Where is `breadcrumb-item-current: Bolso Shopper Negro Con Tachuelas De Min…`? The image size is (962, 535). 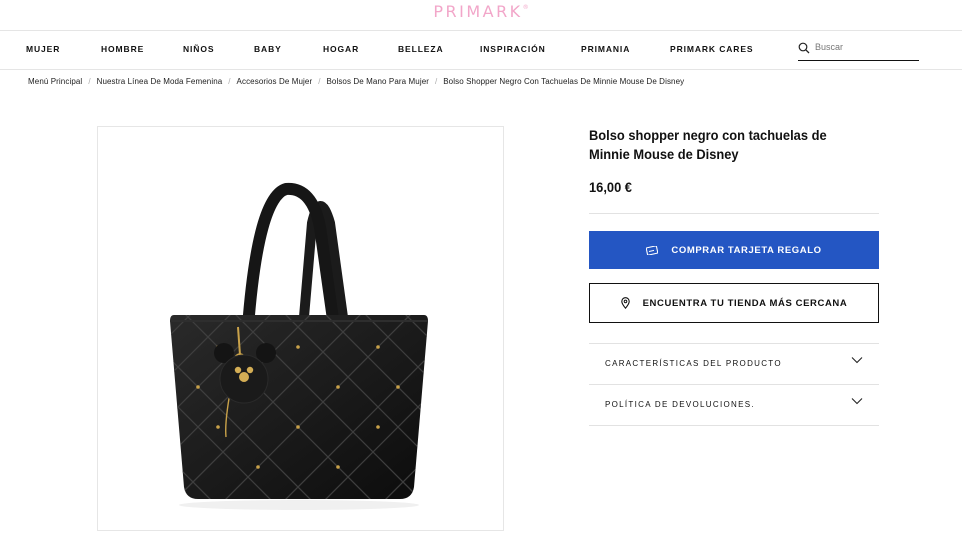 breadcrumb-item-current: Bolso Shopper Negro Con Tachuelas De Min… is located at coordinates (564, 81).